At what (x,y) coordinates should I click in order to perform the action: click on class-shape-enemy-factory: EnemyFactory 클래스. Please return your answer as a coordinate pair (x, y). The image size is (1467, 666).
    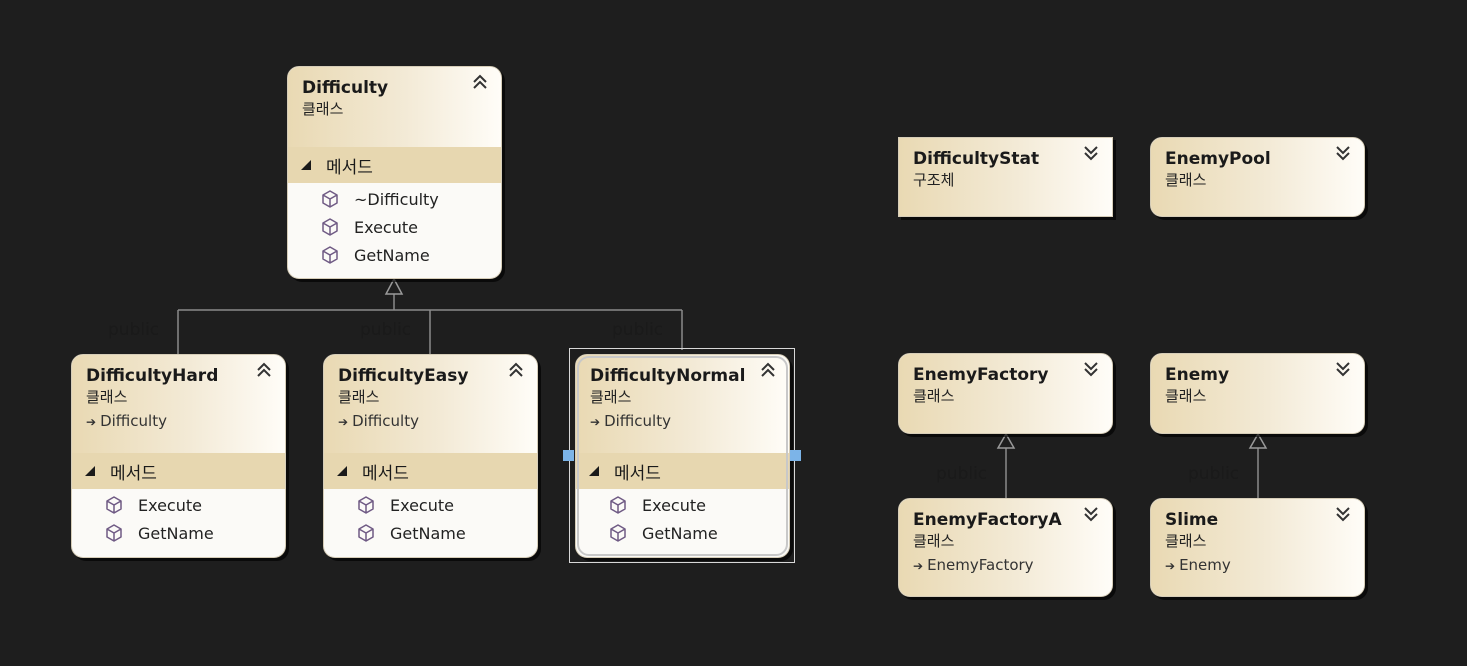
    Looking at the image, I should click on (1005, 393).